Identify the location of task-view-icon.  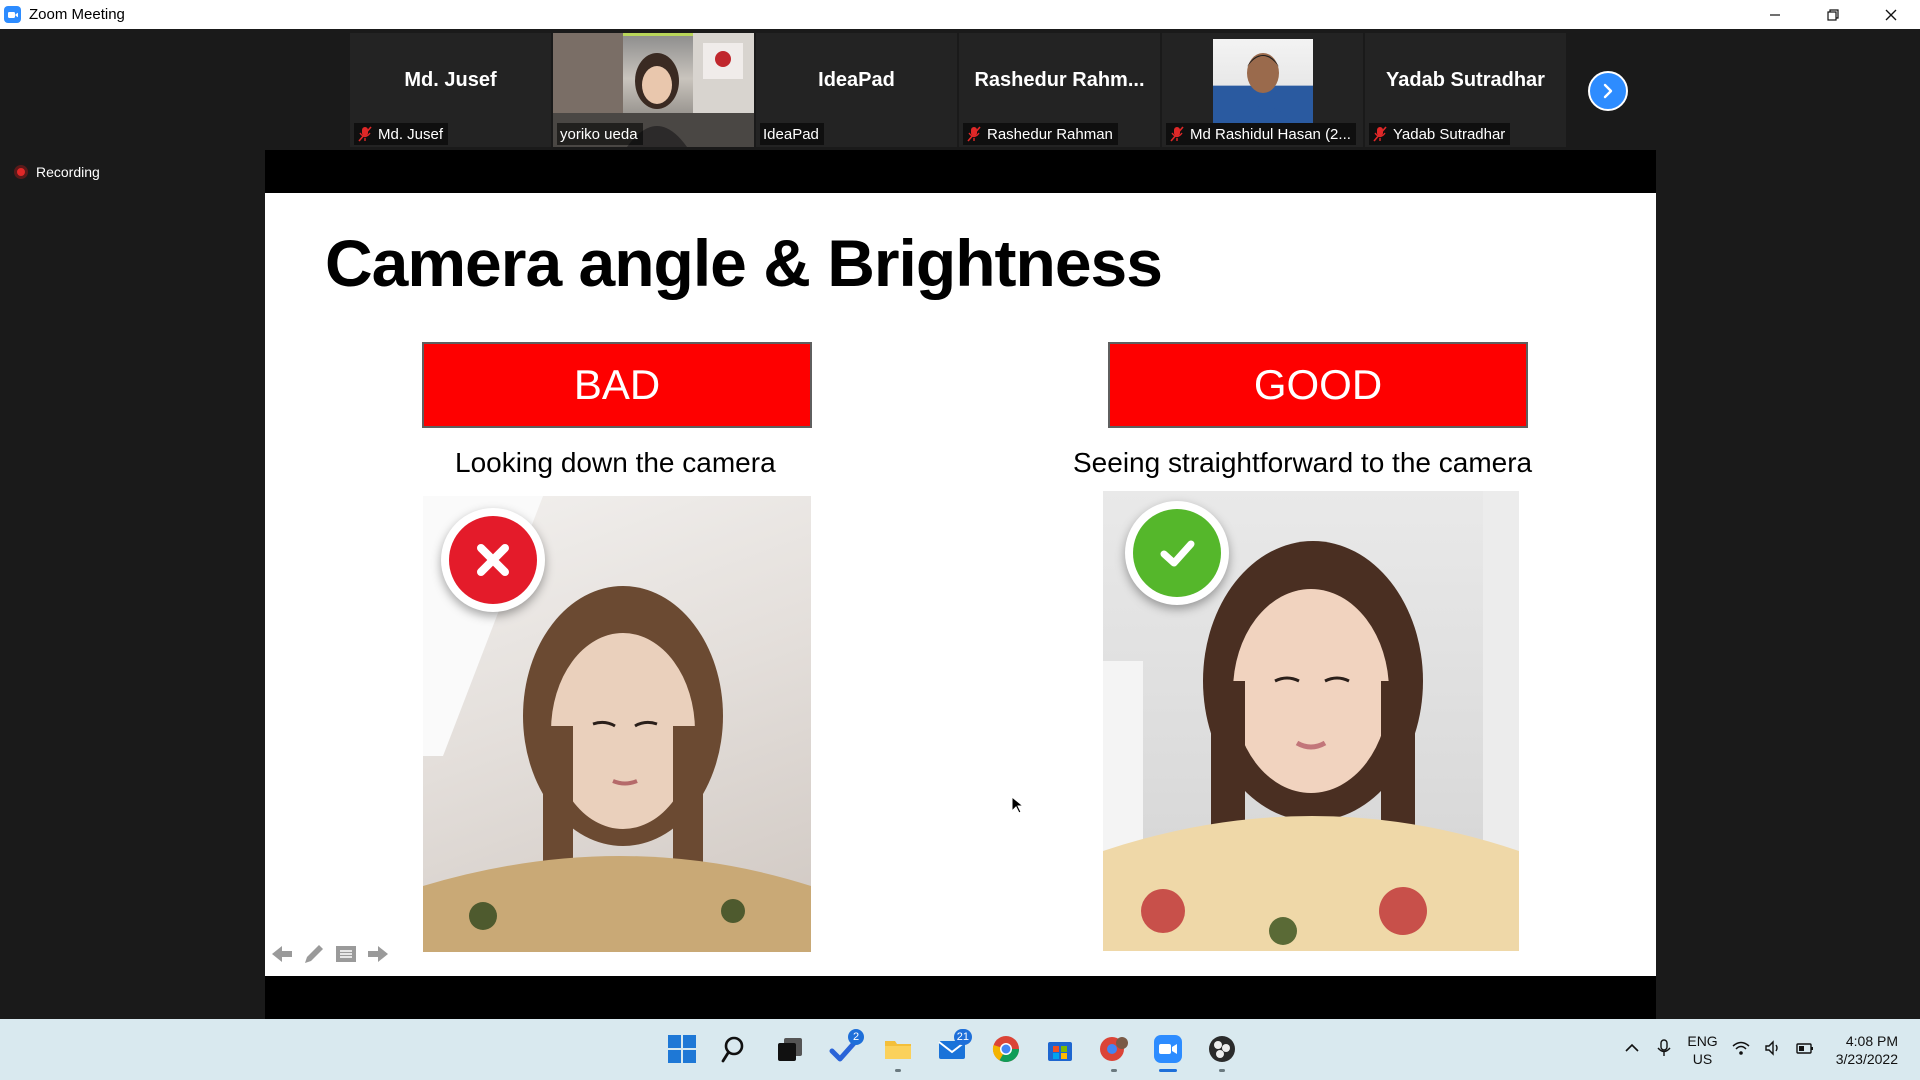
(790, 1049).